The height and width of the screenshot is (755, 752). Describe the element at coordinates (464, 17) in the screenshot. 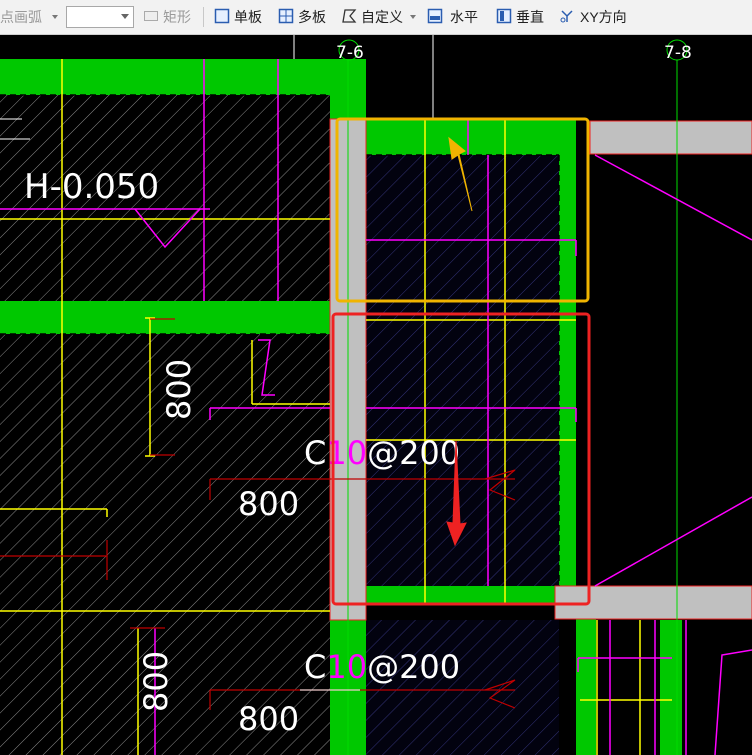

I see `horizontal-button: 水平` at that location.